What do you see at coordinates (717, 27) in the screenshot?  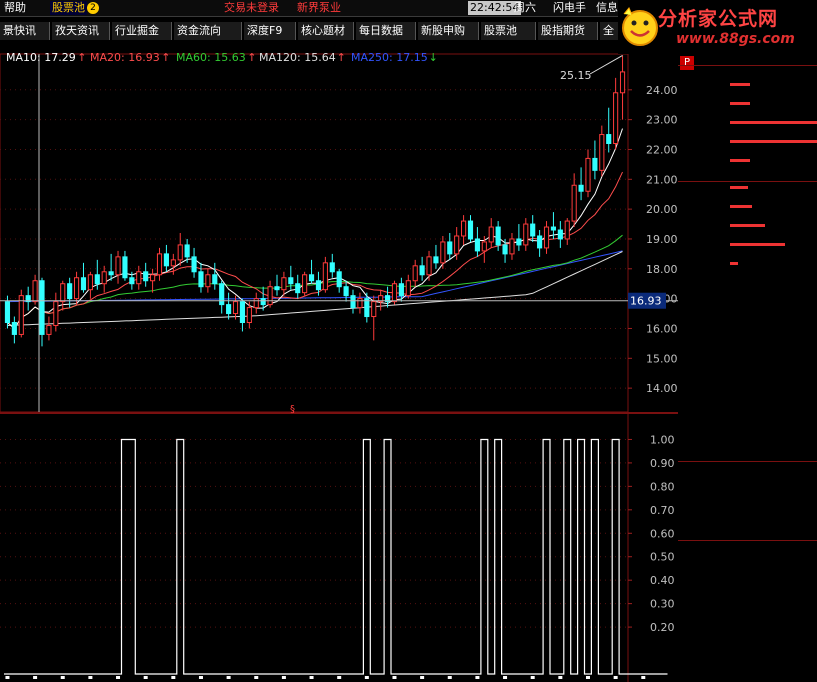 I see `site-logo: 分析家公式网 www.88gs.com` at bounding box center [717, 27].